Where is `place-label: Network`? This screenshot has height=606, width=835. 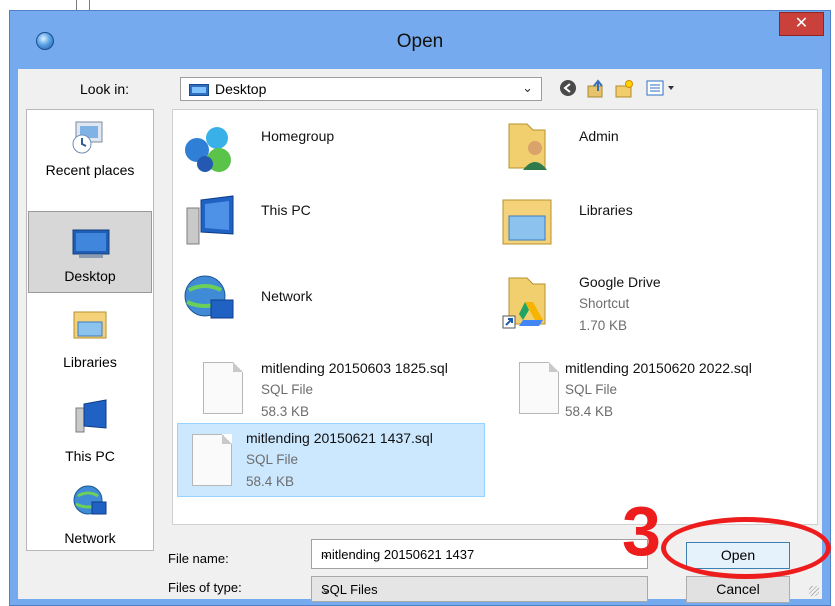
place-label: Network is located at coordinates (90, 538).